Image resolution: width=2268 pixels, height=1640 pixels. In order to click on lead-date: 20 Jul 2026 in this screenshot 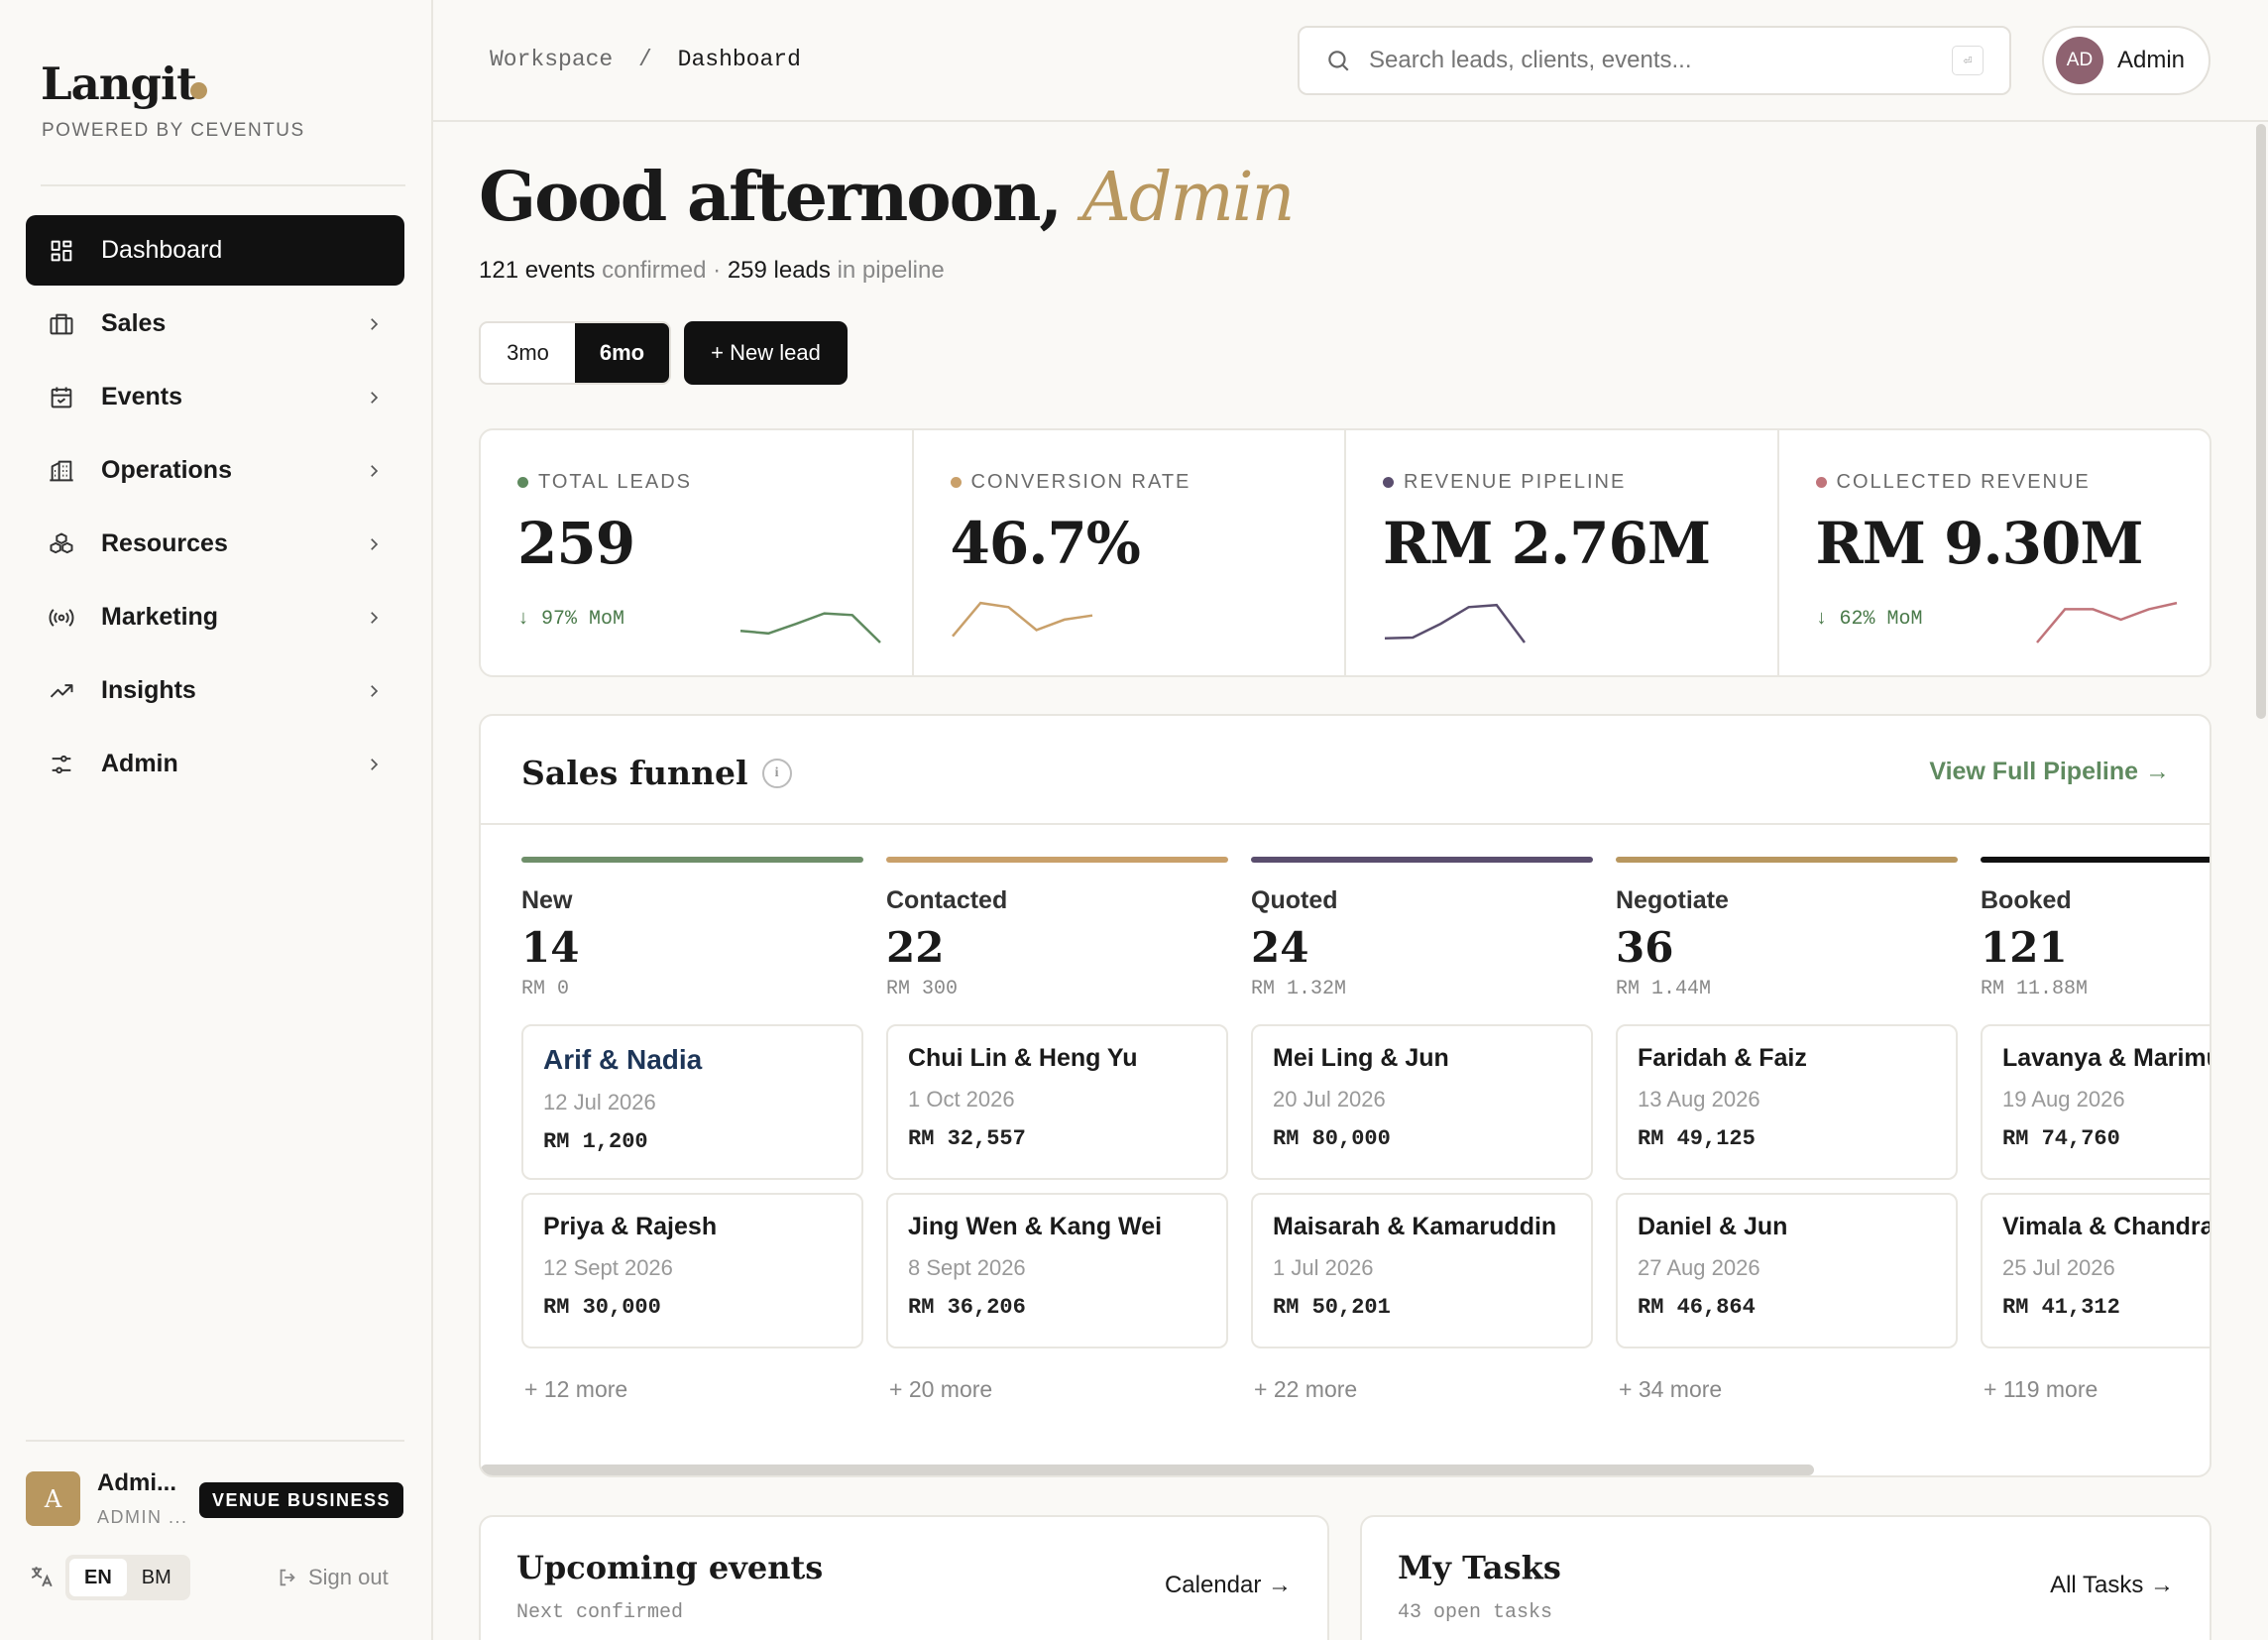, I will do `click(1329, 1099)`.